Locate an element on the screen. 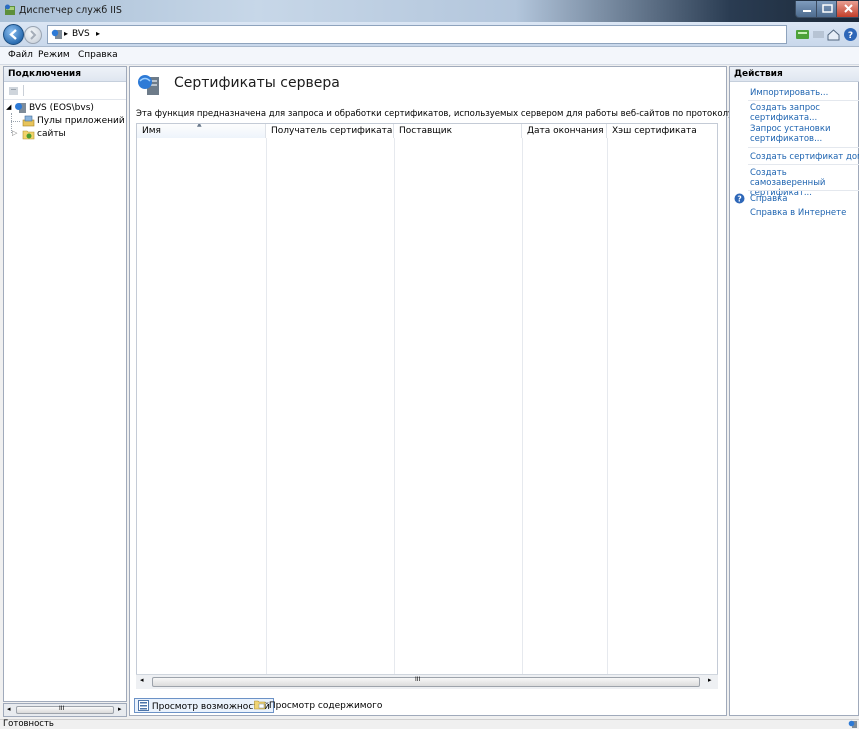 This screenshot has height=729, width=859. menu-view: Режим is located at coordinates (54, 55).